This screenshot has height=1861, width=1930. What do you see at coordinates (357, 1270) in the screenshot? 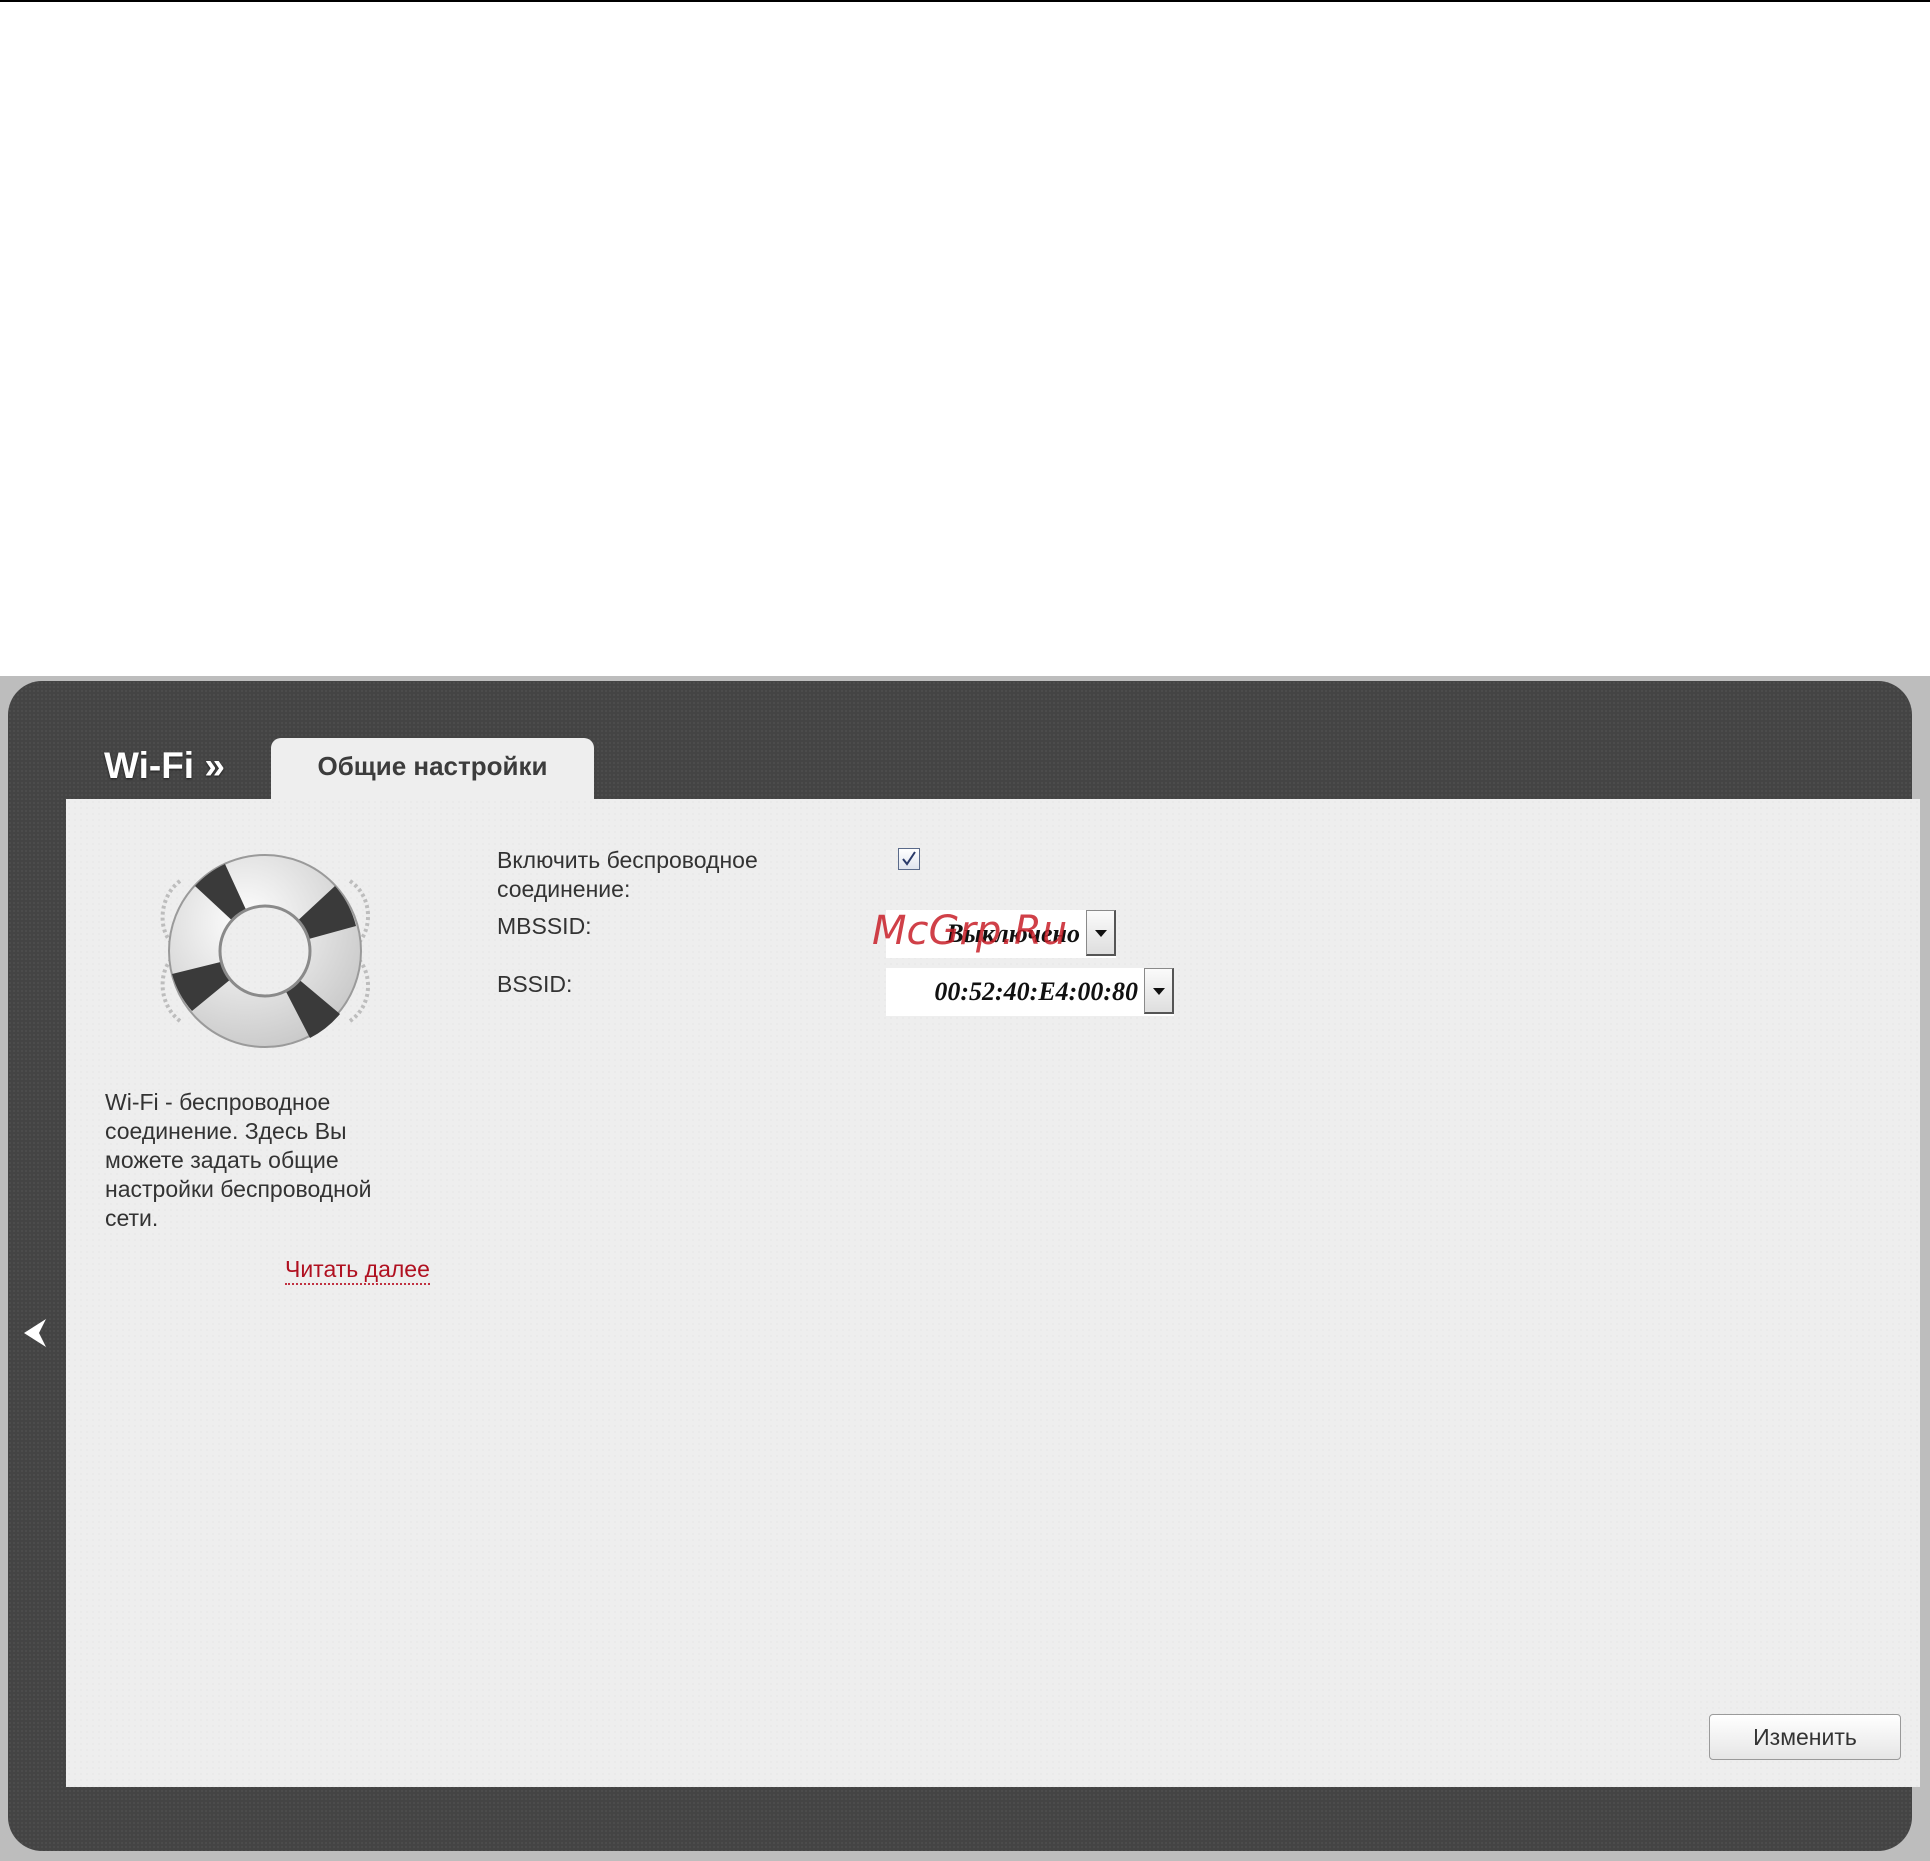
I see `read-more-link: Читать далее` at bounding box center [357, 1270].